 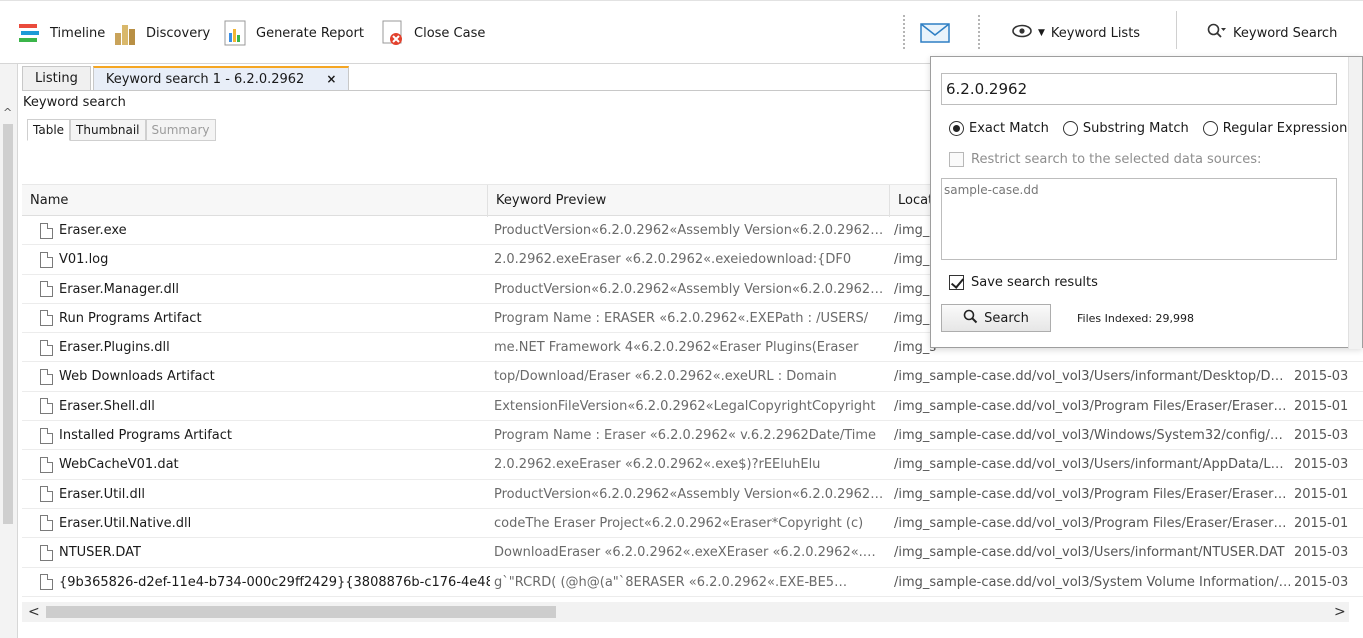 I want to click on regular-expression-radio: Regular Expression, so click(x=1274, y=128).